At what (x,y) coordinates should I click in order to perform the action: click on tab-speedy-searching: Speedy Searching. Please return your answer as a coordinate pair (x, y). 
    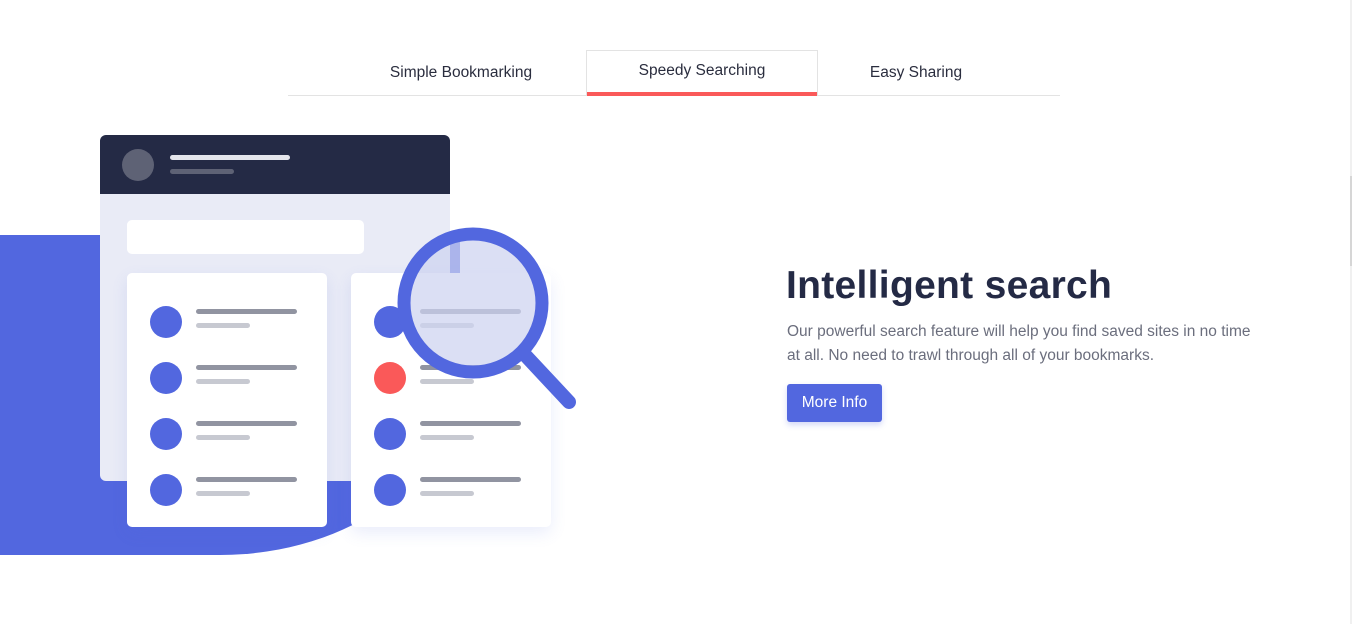
    Looking at the image, I should click on (702, 73).